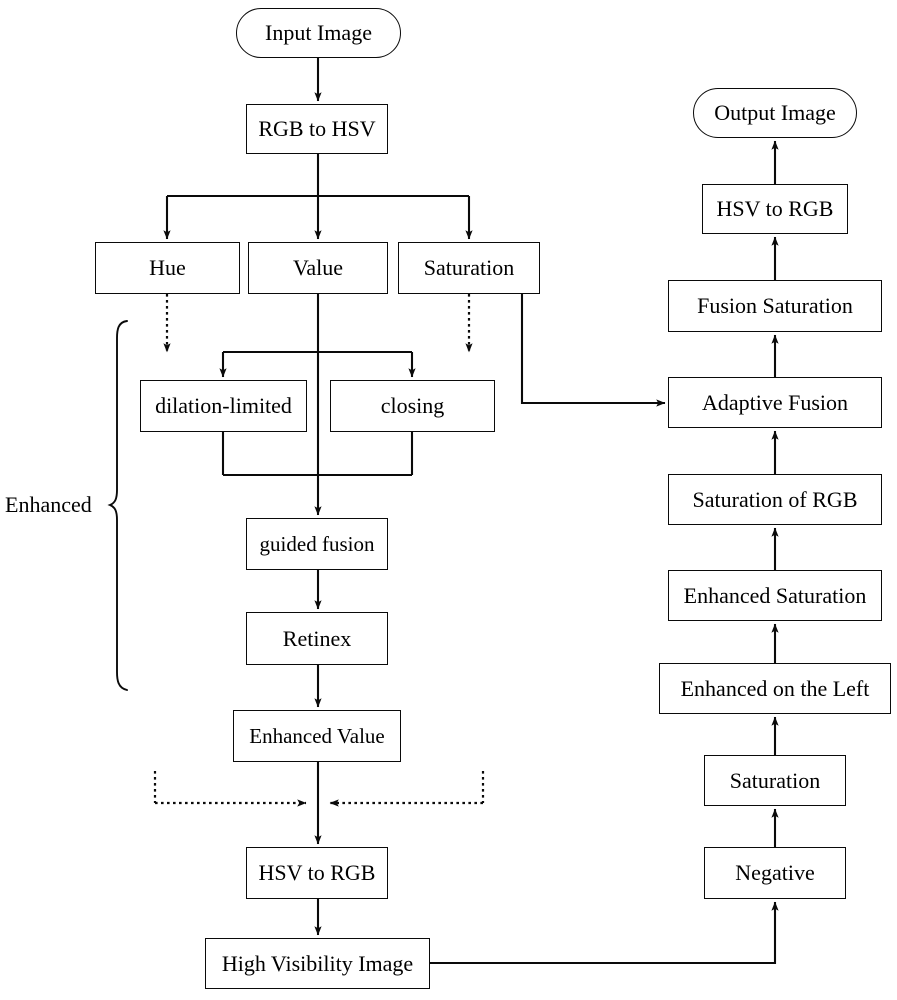 Image resolution: width=897 pixels, height=1000 pixels. I want to click on node-output-image-label: Output Image, so click(775, 113).